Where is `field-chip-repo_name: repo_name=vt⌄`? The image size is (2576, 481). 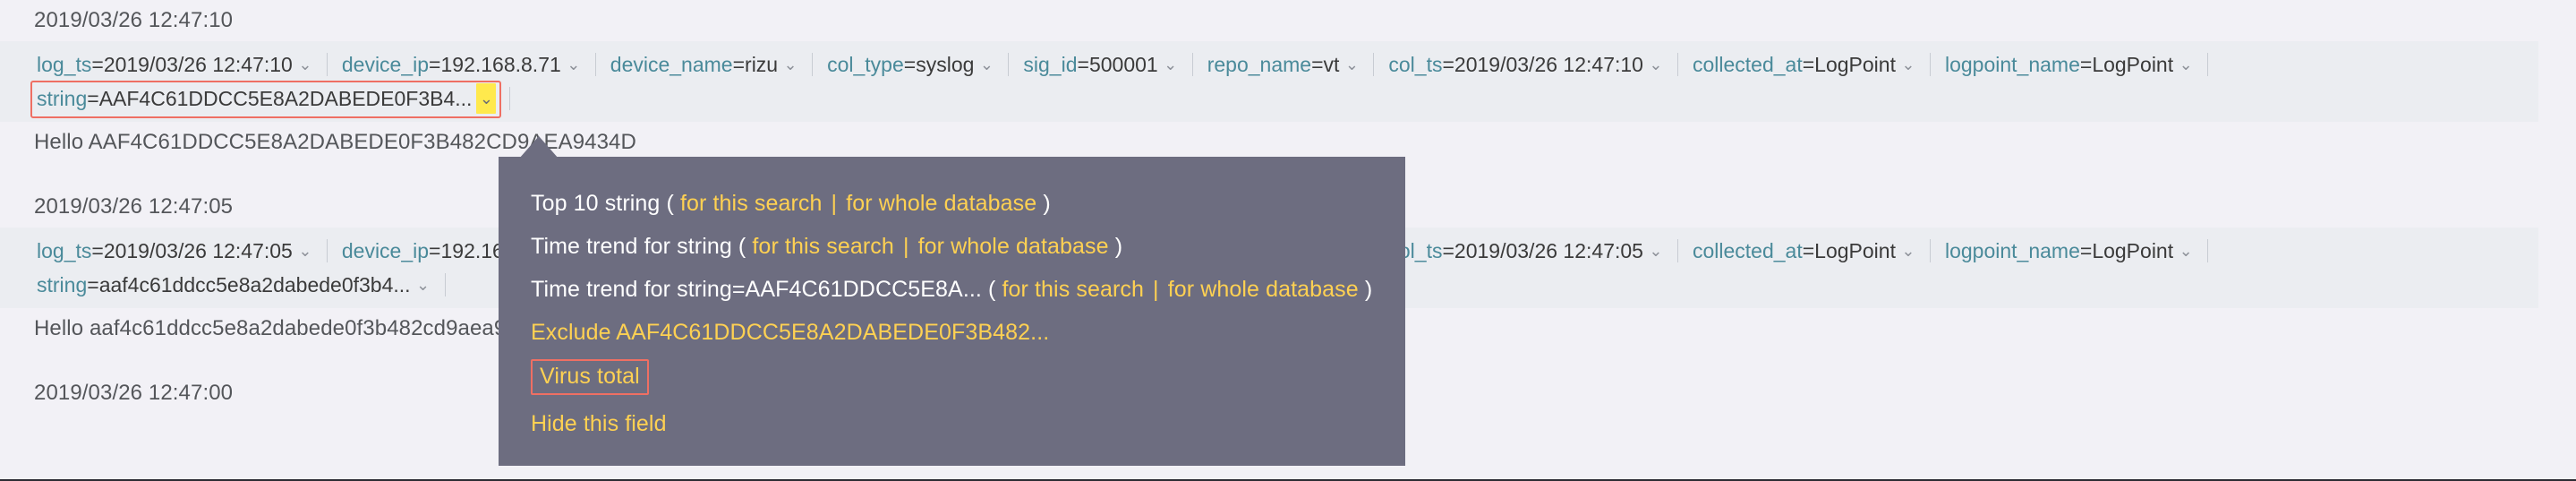
field-chip-repo_name: repo_name=vt⌄ is located at coordinates (1283, 65).